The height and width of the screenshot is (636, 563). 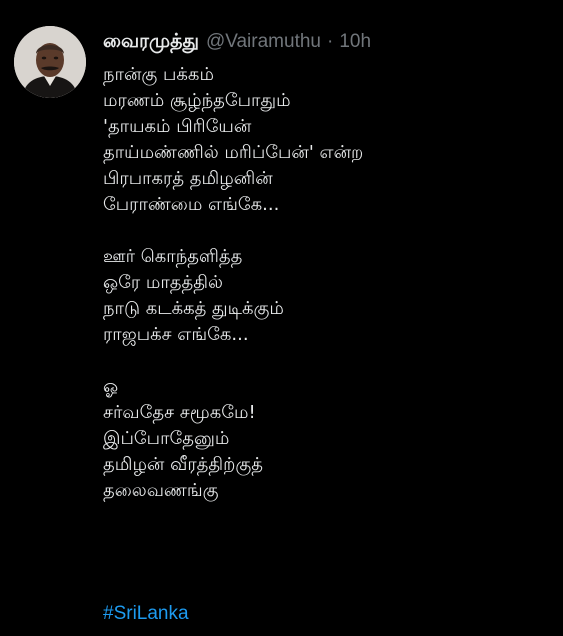 What do you see at coordinates (177, 126) in the screenshot?
I see `tweet-line: 'தாயகம் பிரியேன்` at bounding box center [177, 126].